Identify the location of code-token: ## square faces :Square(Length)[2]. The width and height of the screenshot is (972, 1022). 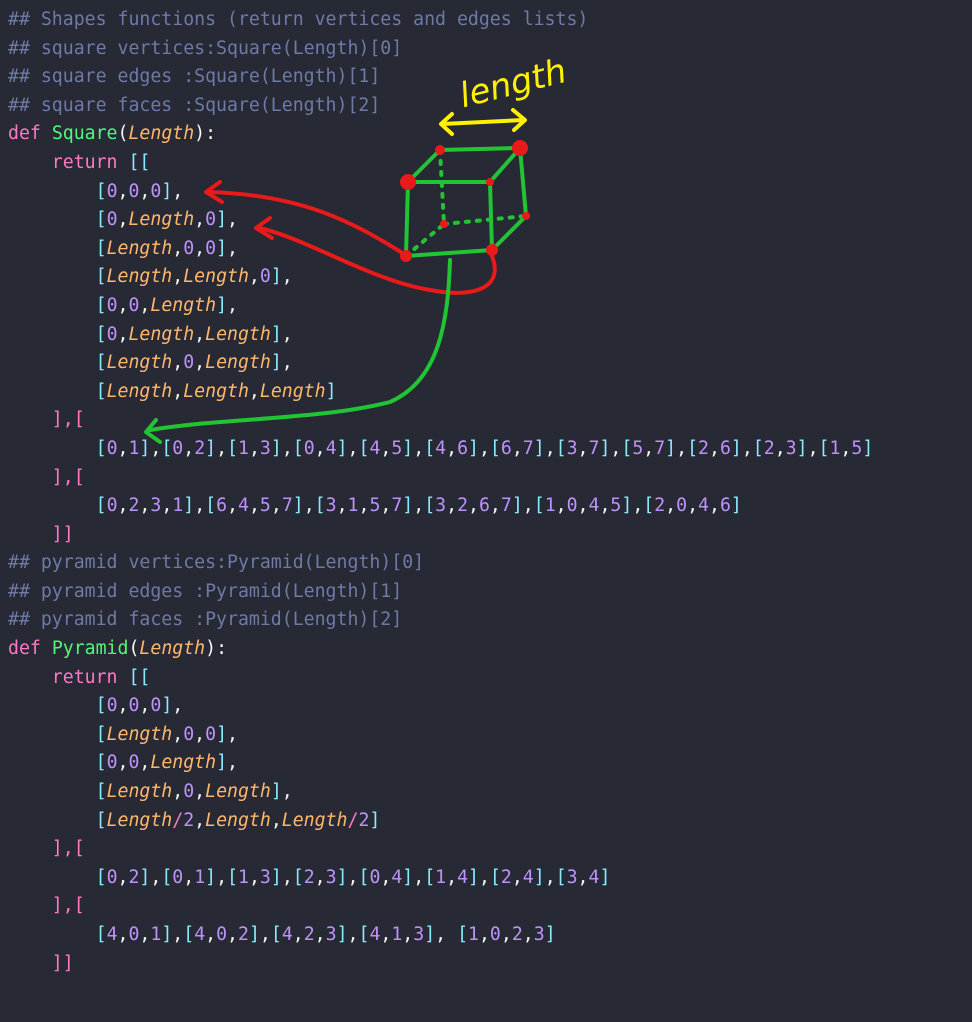
(194, 105).